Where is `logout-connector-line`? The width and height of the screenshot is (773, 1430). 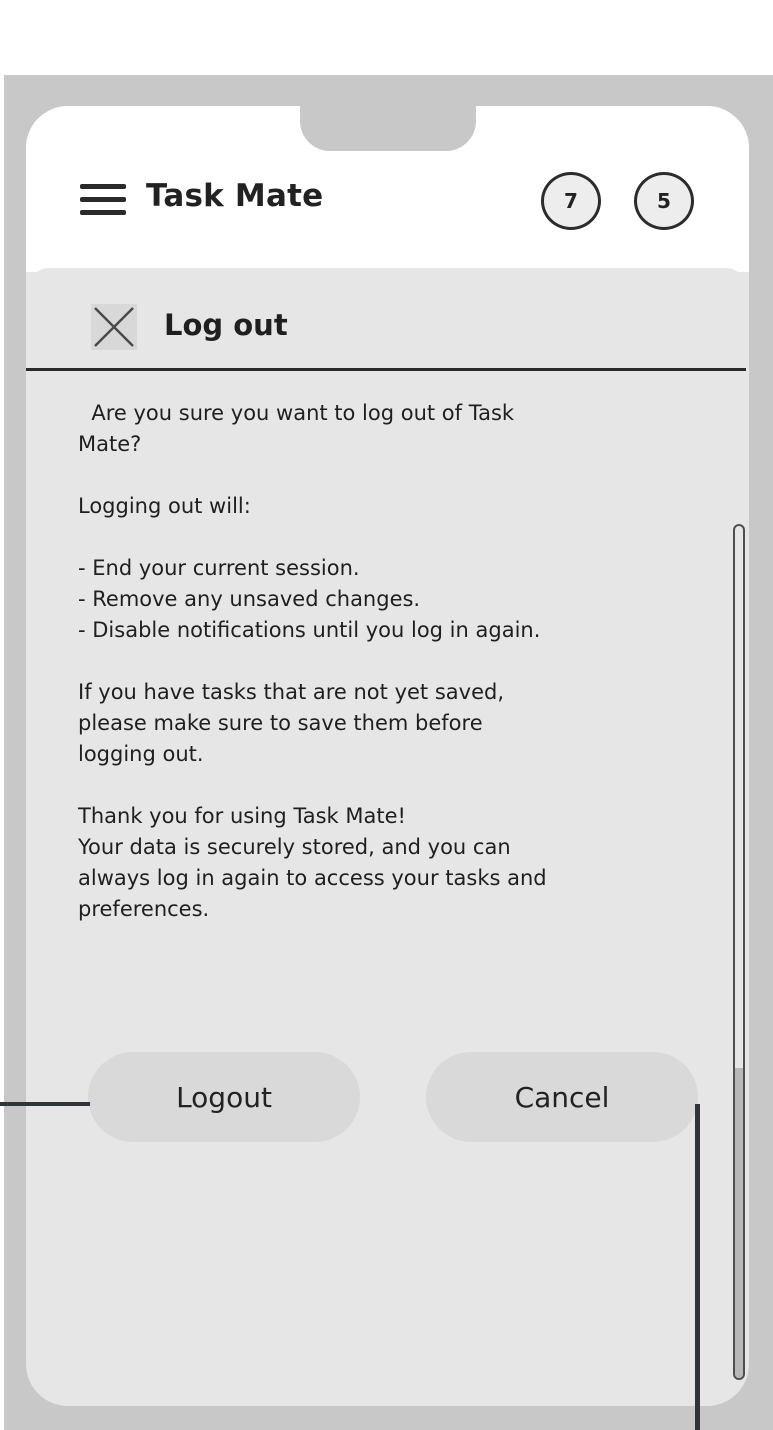
logout-connector-line is located at coordinates (45, 1104).